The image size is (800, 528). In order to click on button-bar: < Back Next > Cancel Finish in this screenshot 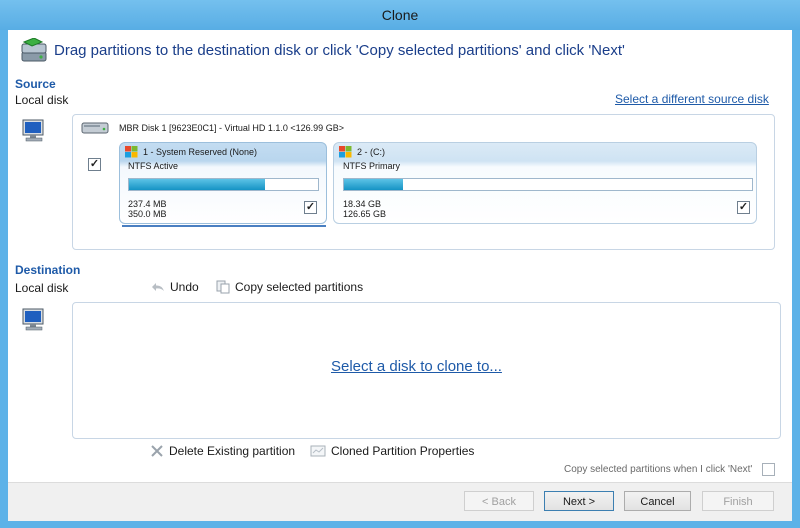, I will do `click(400, 501)`.